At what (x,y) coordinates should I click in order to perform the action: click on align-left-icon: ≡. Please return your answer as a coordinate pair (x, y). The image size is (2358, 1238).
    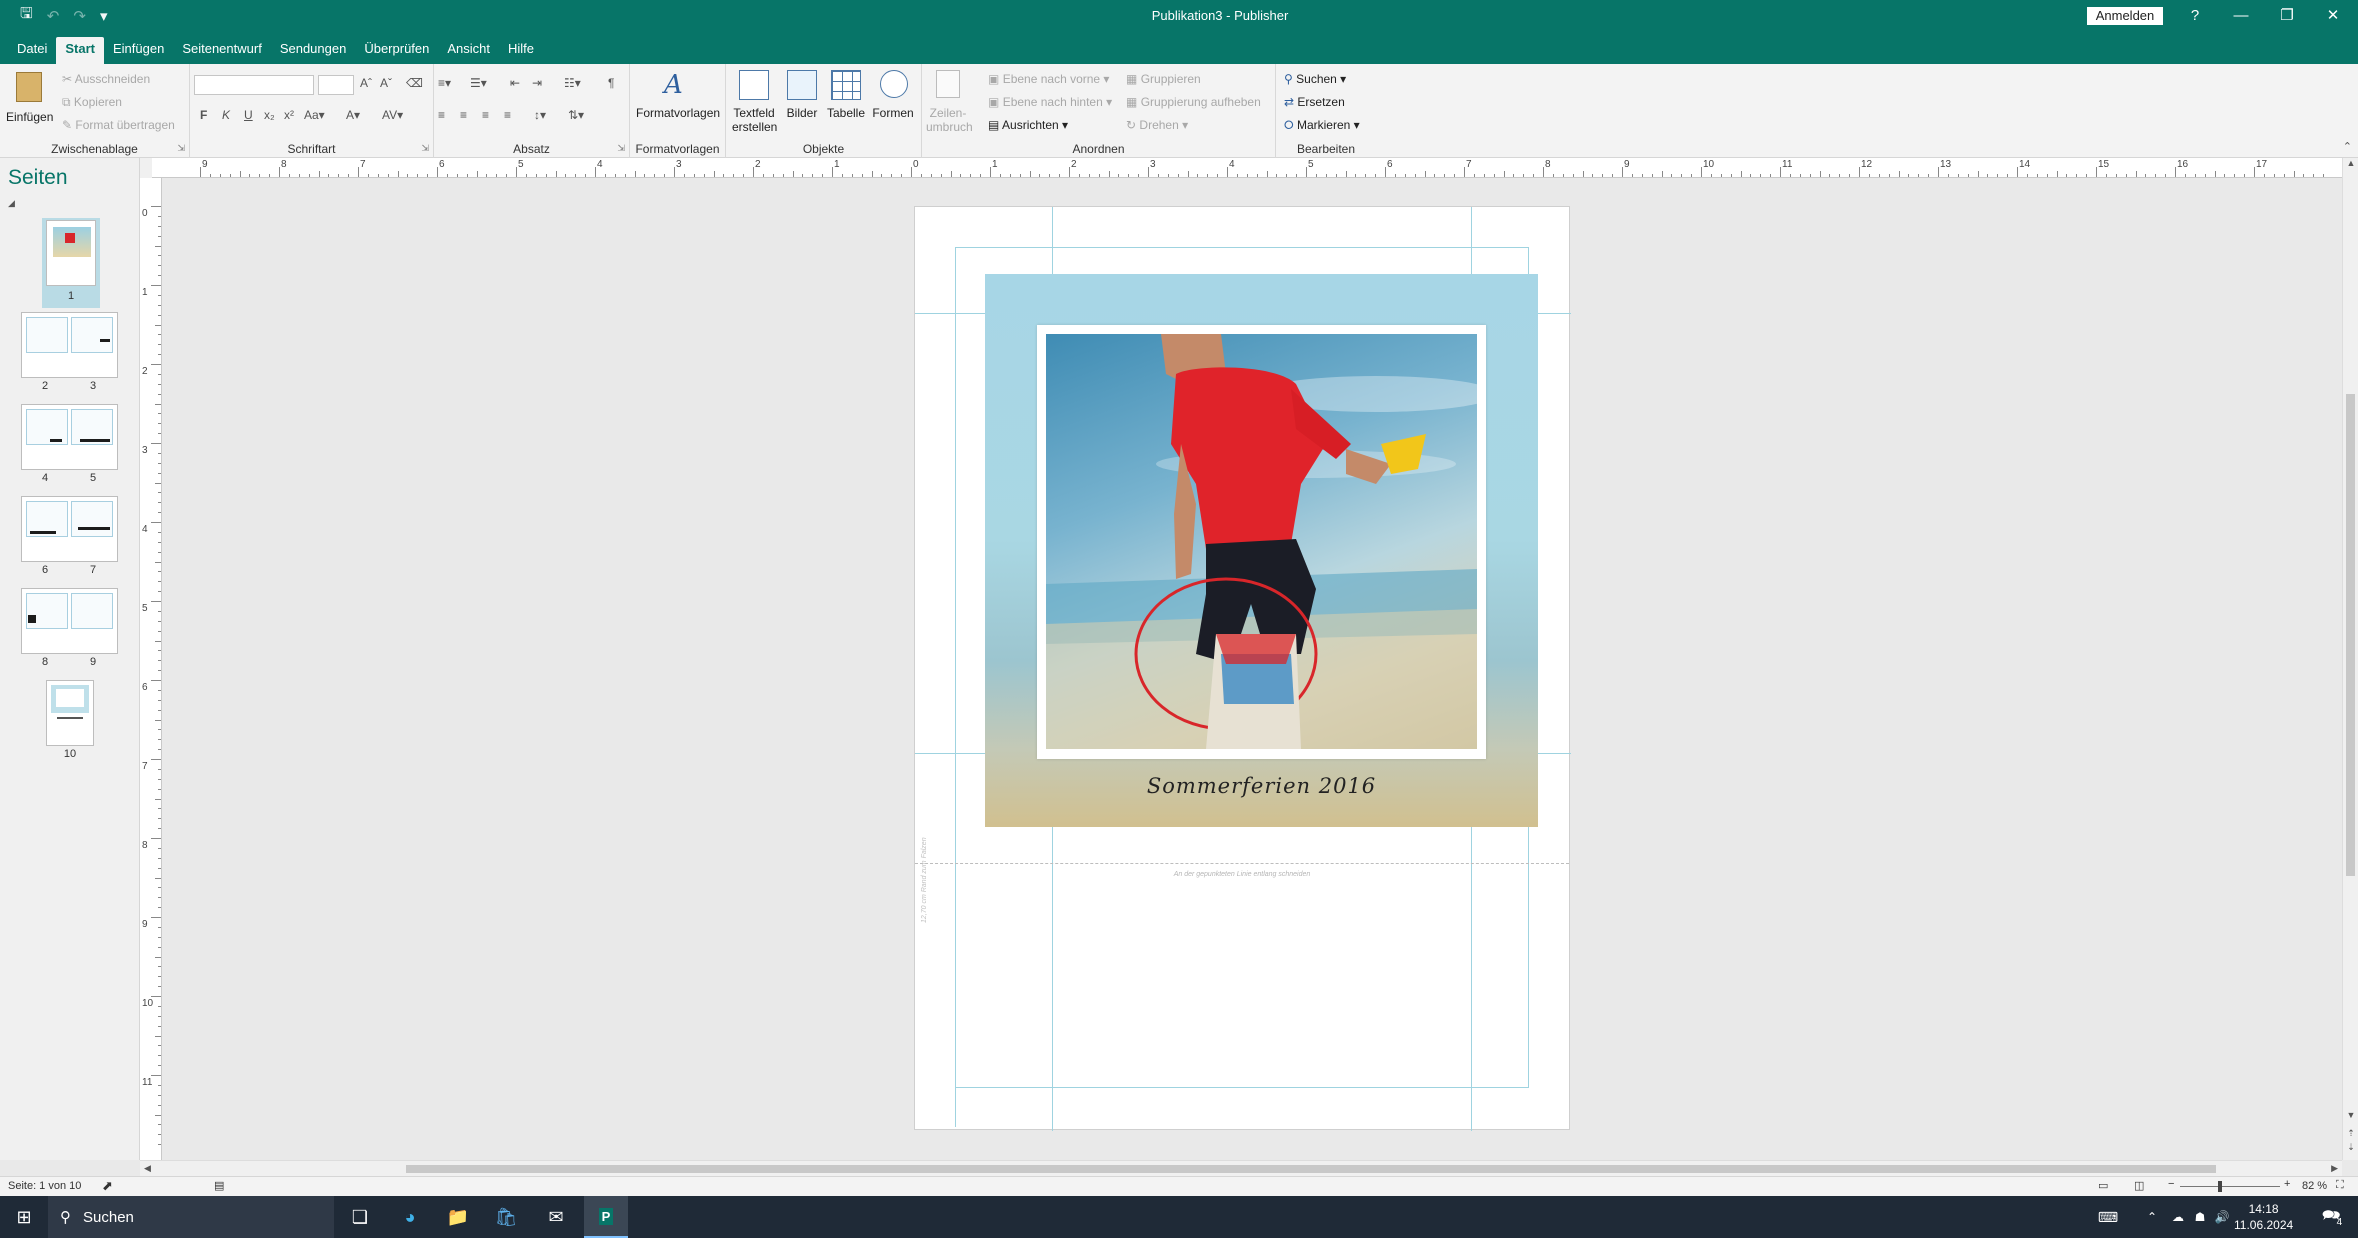
    Looking at the image, I should click on (441, 115).